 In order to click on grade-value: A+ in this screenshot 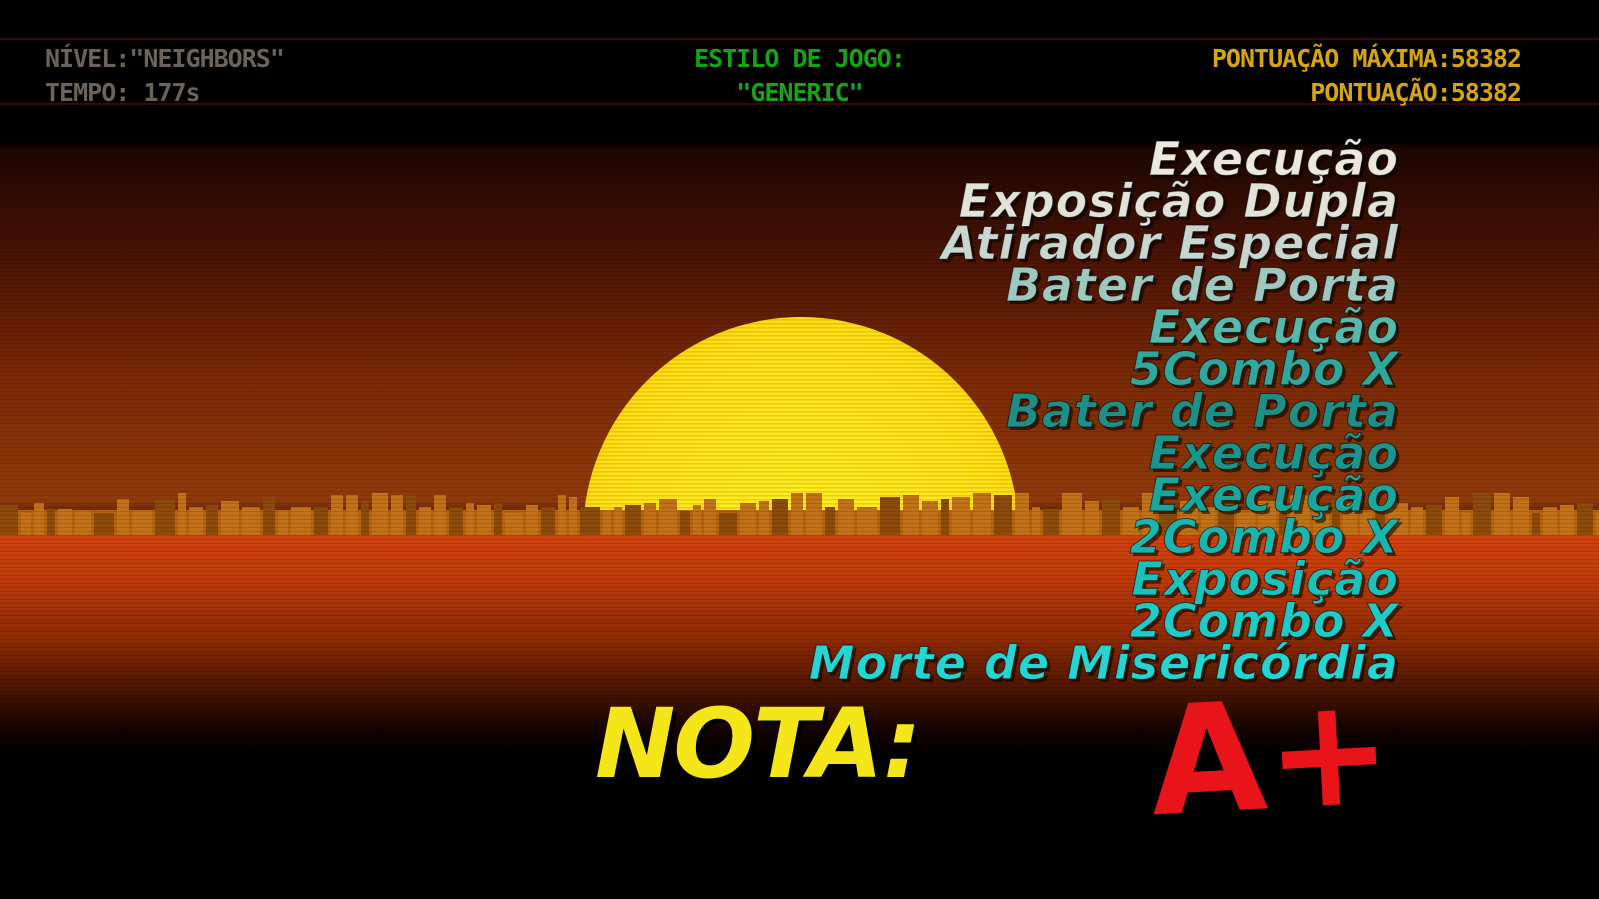, I will do `click(1271, 757)`.